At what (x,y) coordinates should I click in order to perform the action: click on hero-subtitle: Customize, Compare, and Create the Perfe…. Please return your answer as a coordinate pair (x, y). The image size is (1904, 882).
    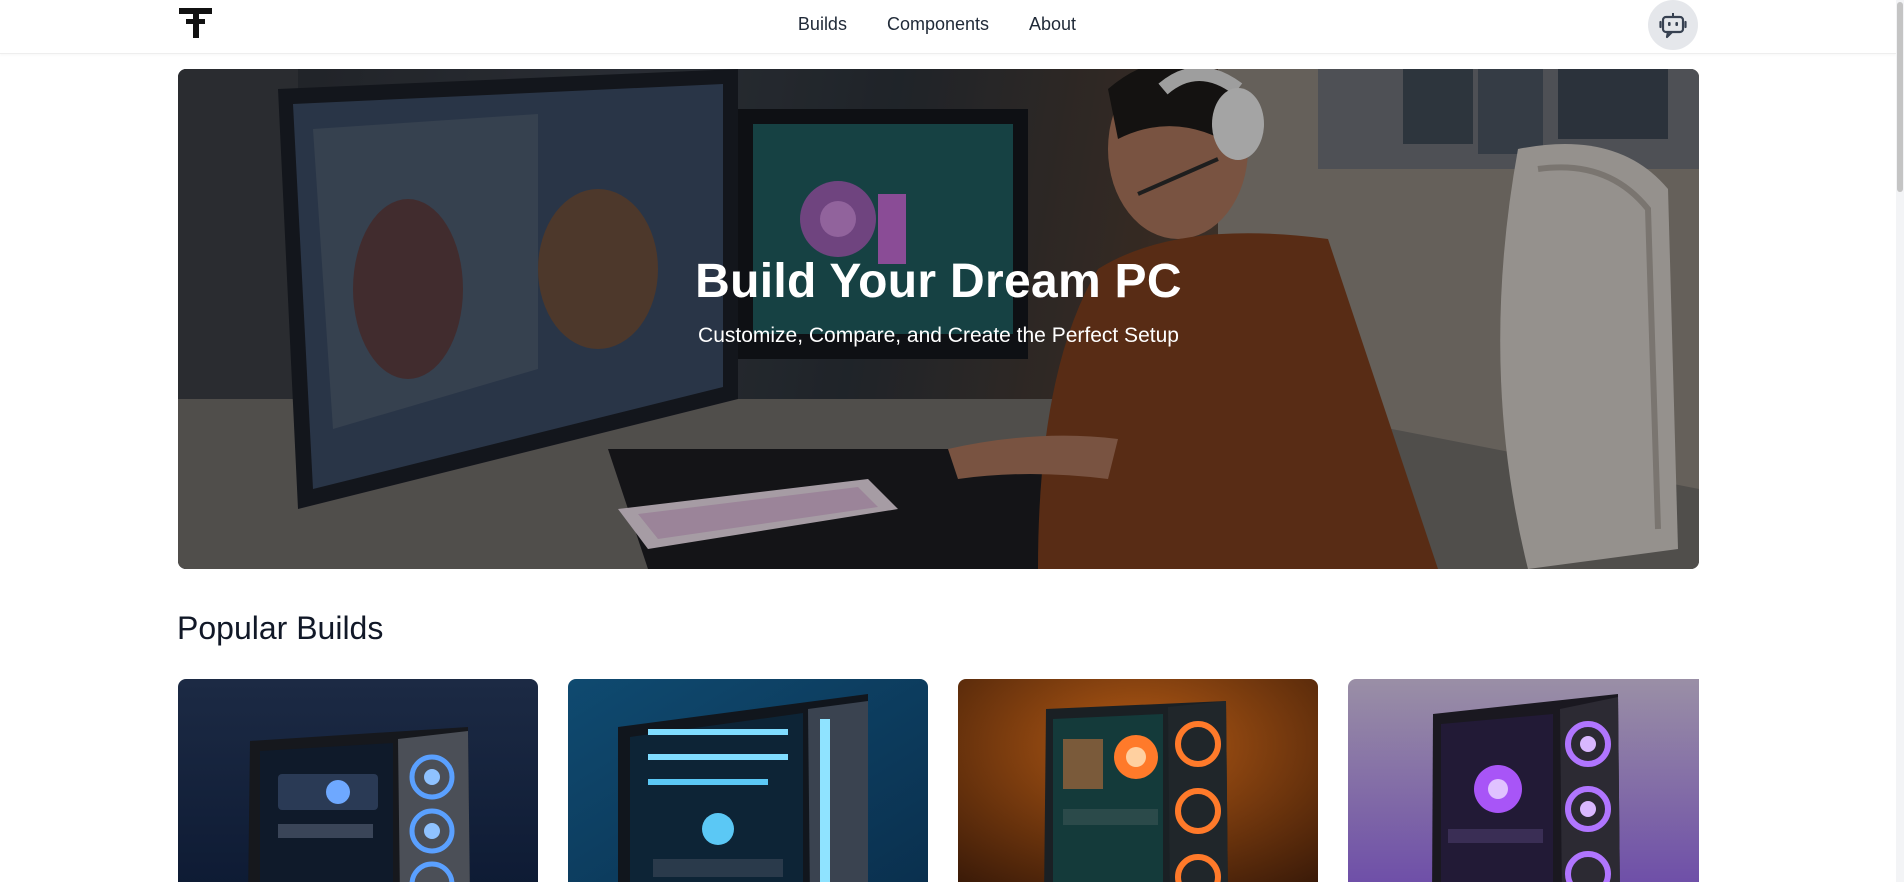
    Looking at the image, I should click on (938, 335).